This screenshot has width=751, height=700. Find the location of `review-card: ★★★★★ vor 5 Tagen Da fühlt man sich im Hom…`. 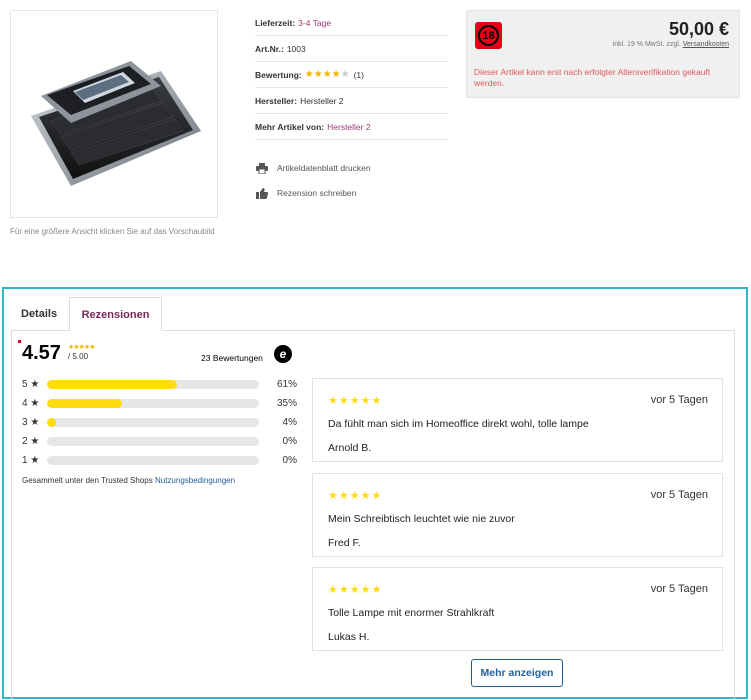

review-card: ★★★★★ vor 5 Tagen Da fühlt man sich im Hom… is located at coordinates (517, 420).